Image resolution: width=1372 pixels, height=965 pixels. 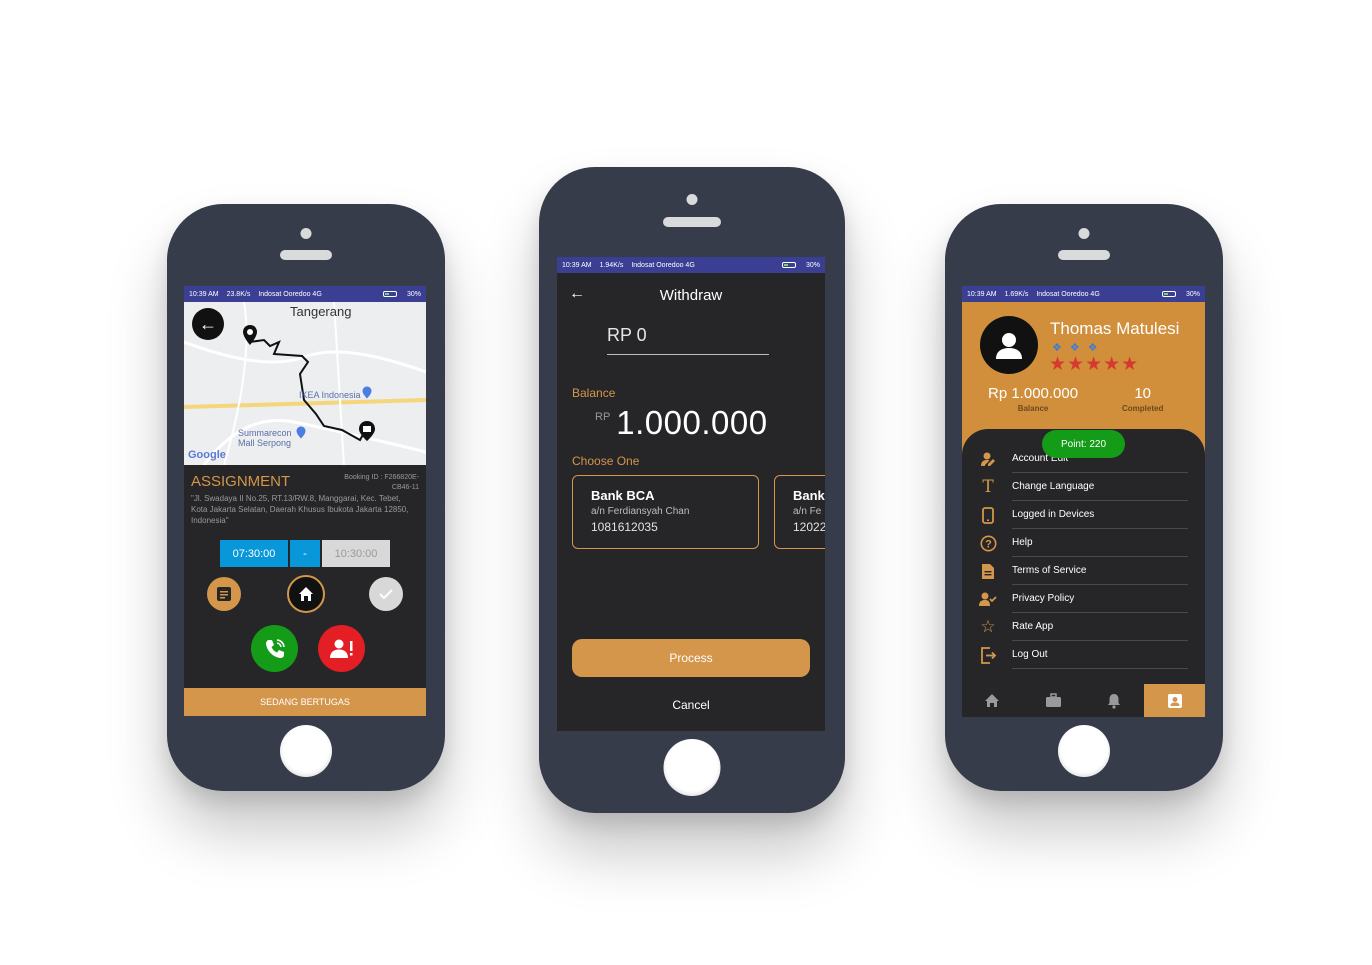 I want to click on completed-value: 10, so click(x=1143, y=393).